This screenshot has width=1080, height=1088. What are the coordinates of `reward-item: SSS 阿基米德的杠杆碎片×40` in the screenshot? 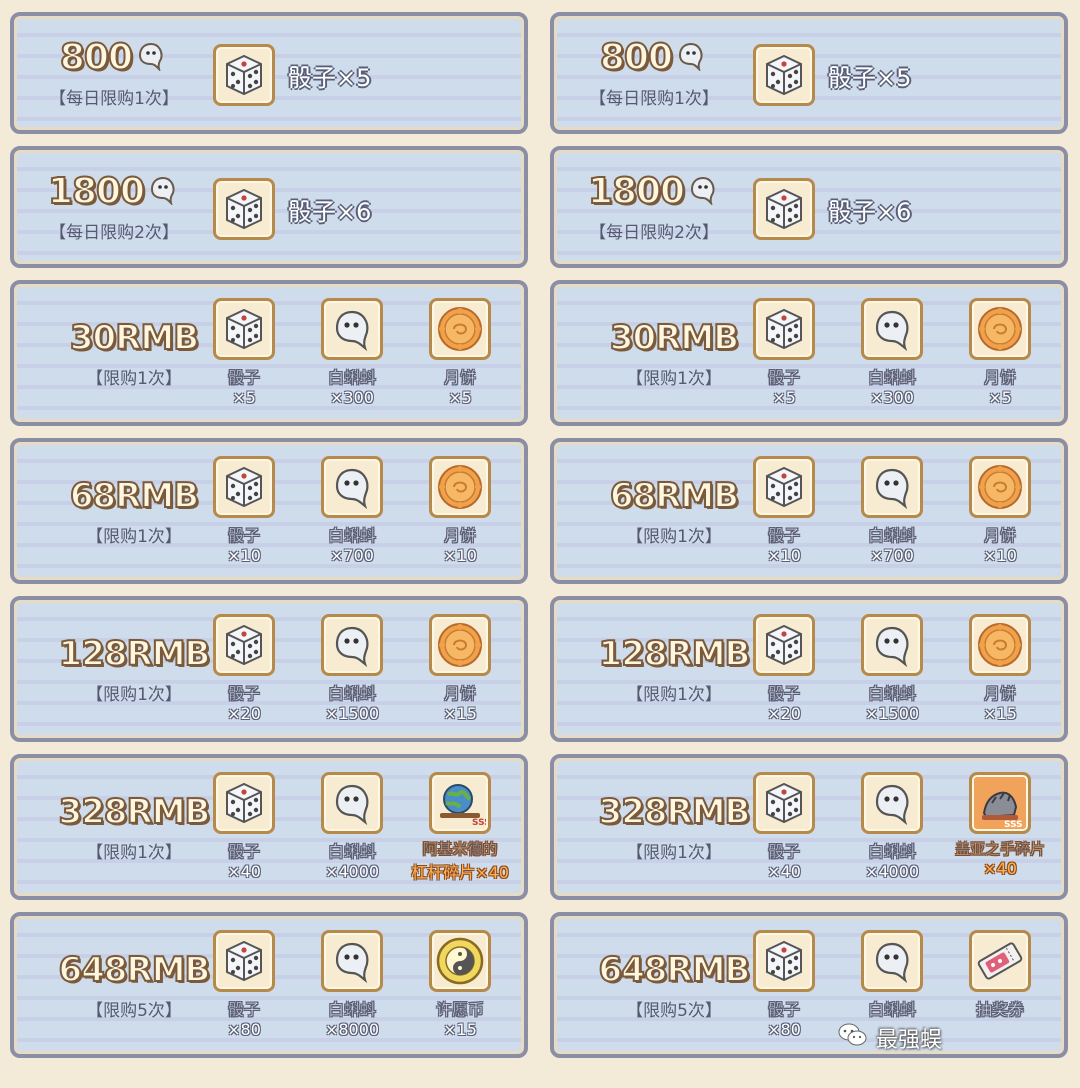 It's located at (460, 827).